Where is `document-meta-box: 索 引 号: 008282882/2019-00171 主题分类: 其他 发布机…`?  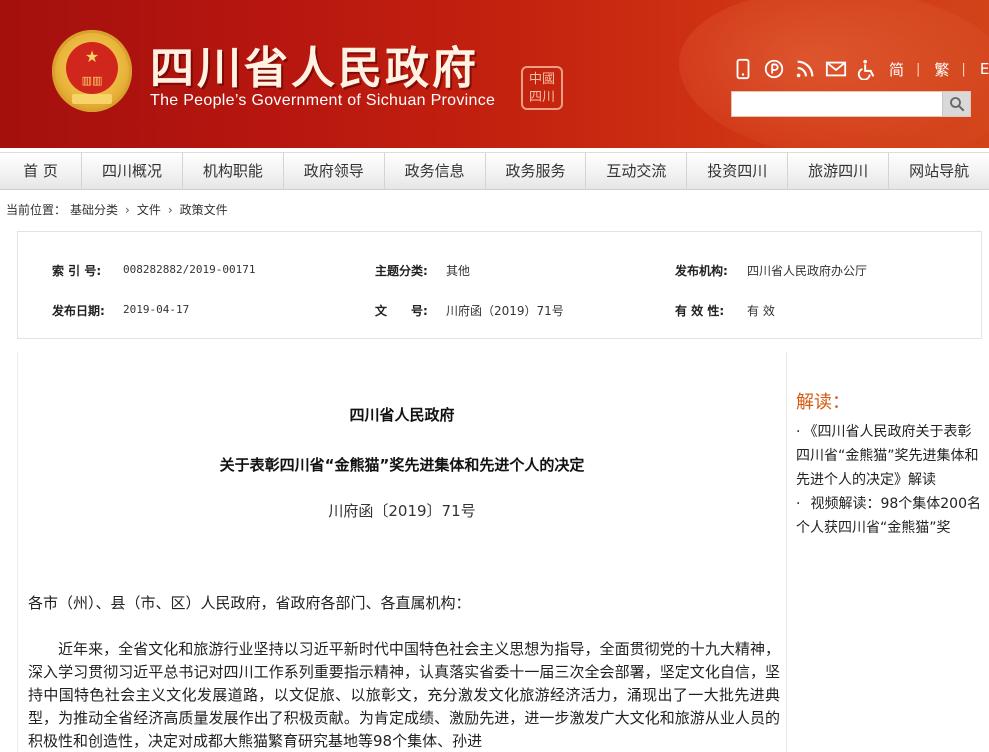 document-meta-box: 索 引 号: 008282882/2019-00171 主题分类: 其他 发布机… is located at coordinates (499, 285).